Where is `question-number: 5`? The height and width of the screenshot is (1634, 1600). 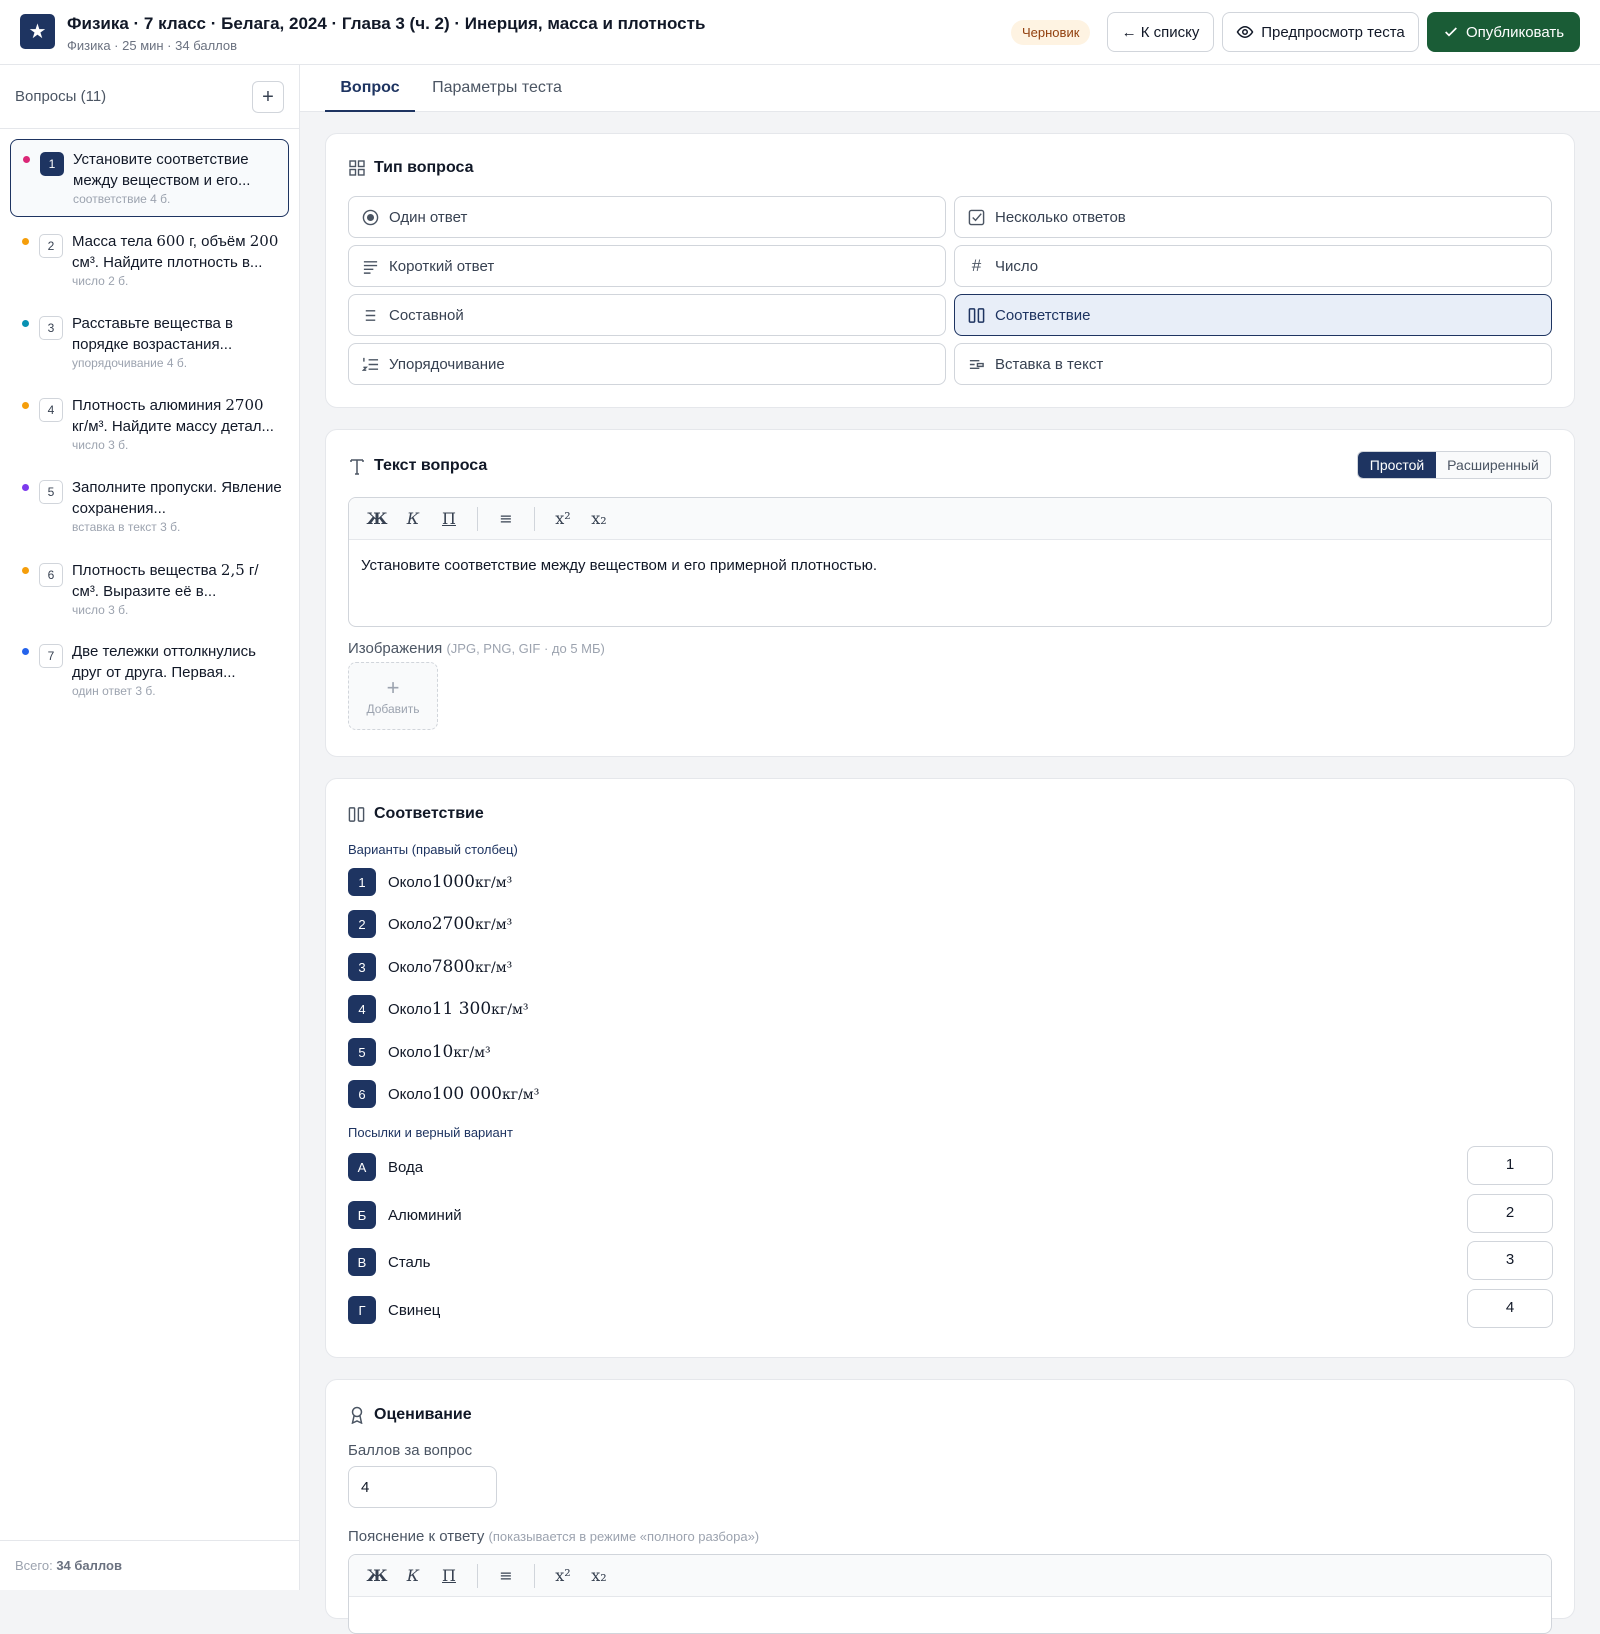
question-number: 5 is located at coordinates (51, 492).